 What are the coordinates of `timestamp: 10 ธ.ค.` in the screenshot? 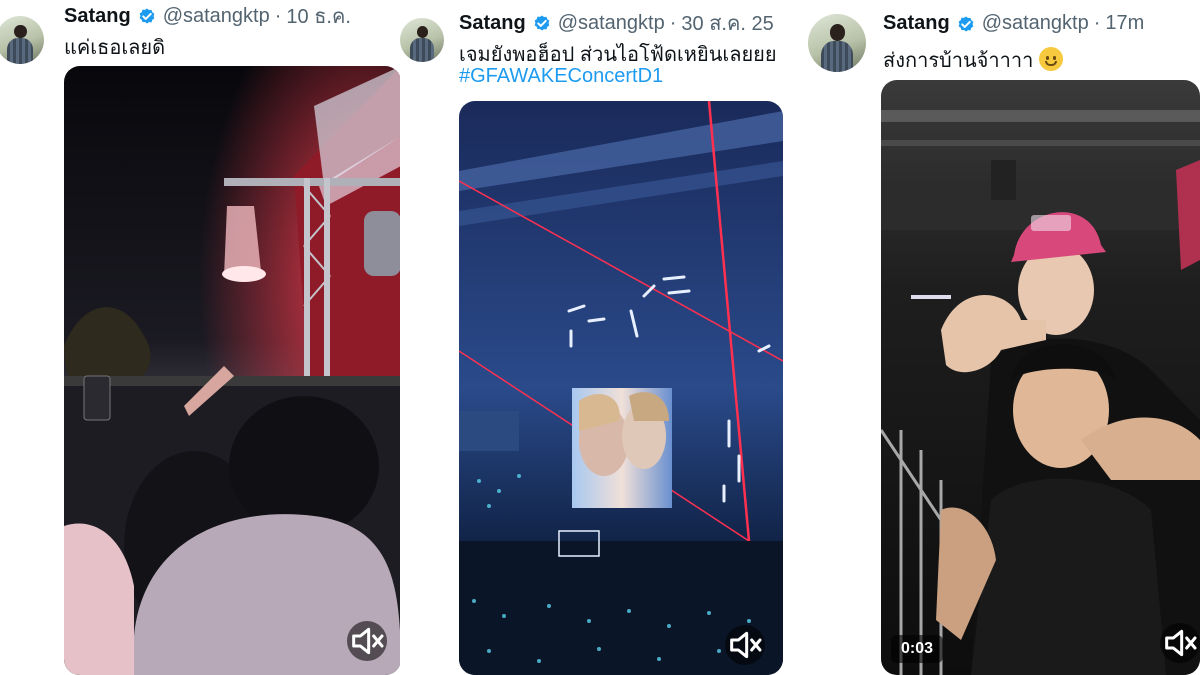 It's located at (318, 16).